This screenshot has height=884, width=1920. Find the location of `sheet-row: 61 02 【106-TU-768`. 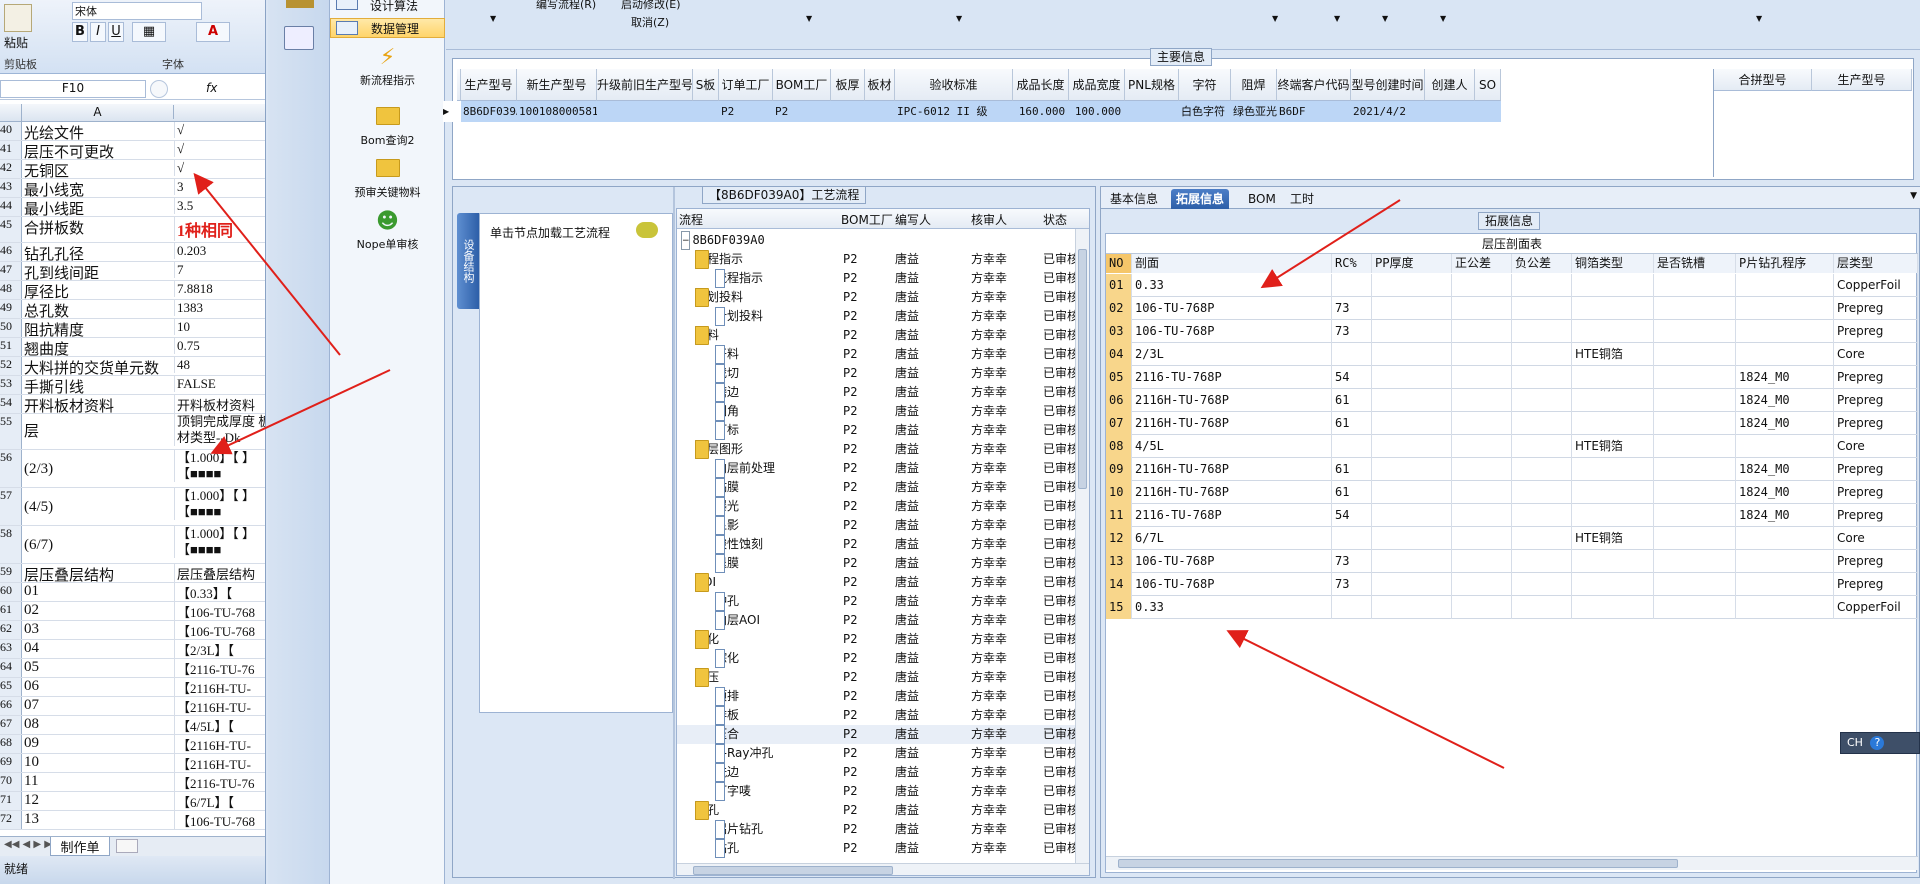

sheet-row: 61 02 【106-TU-768 is located at coordinates (132, 611).